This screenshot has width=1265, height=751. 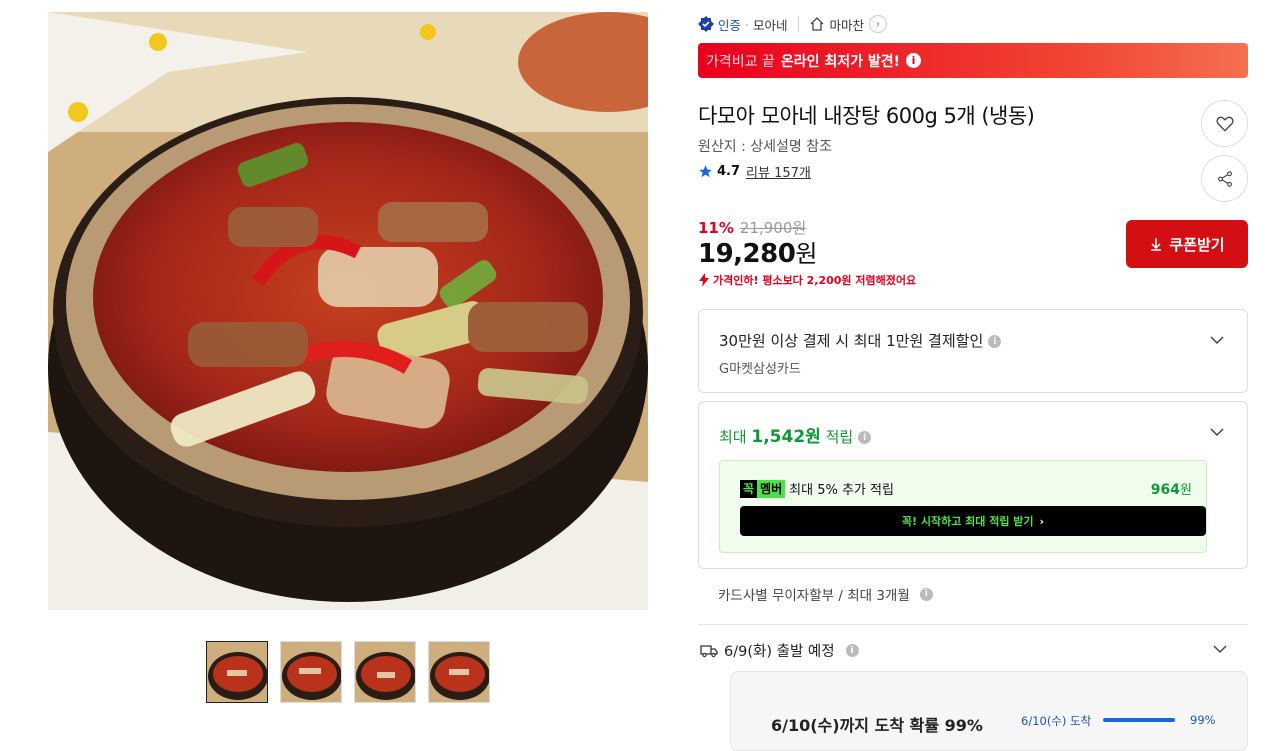 I want to click on seller-name: 모아네, so click(x=770, y=25).